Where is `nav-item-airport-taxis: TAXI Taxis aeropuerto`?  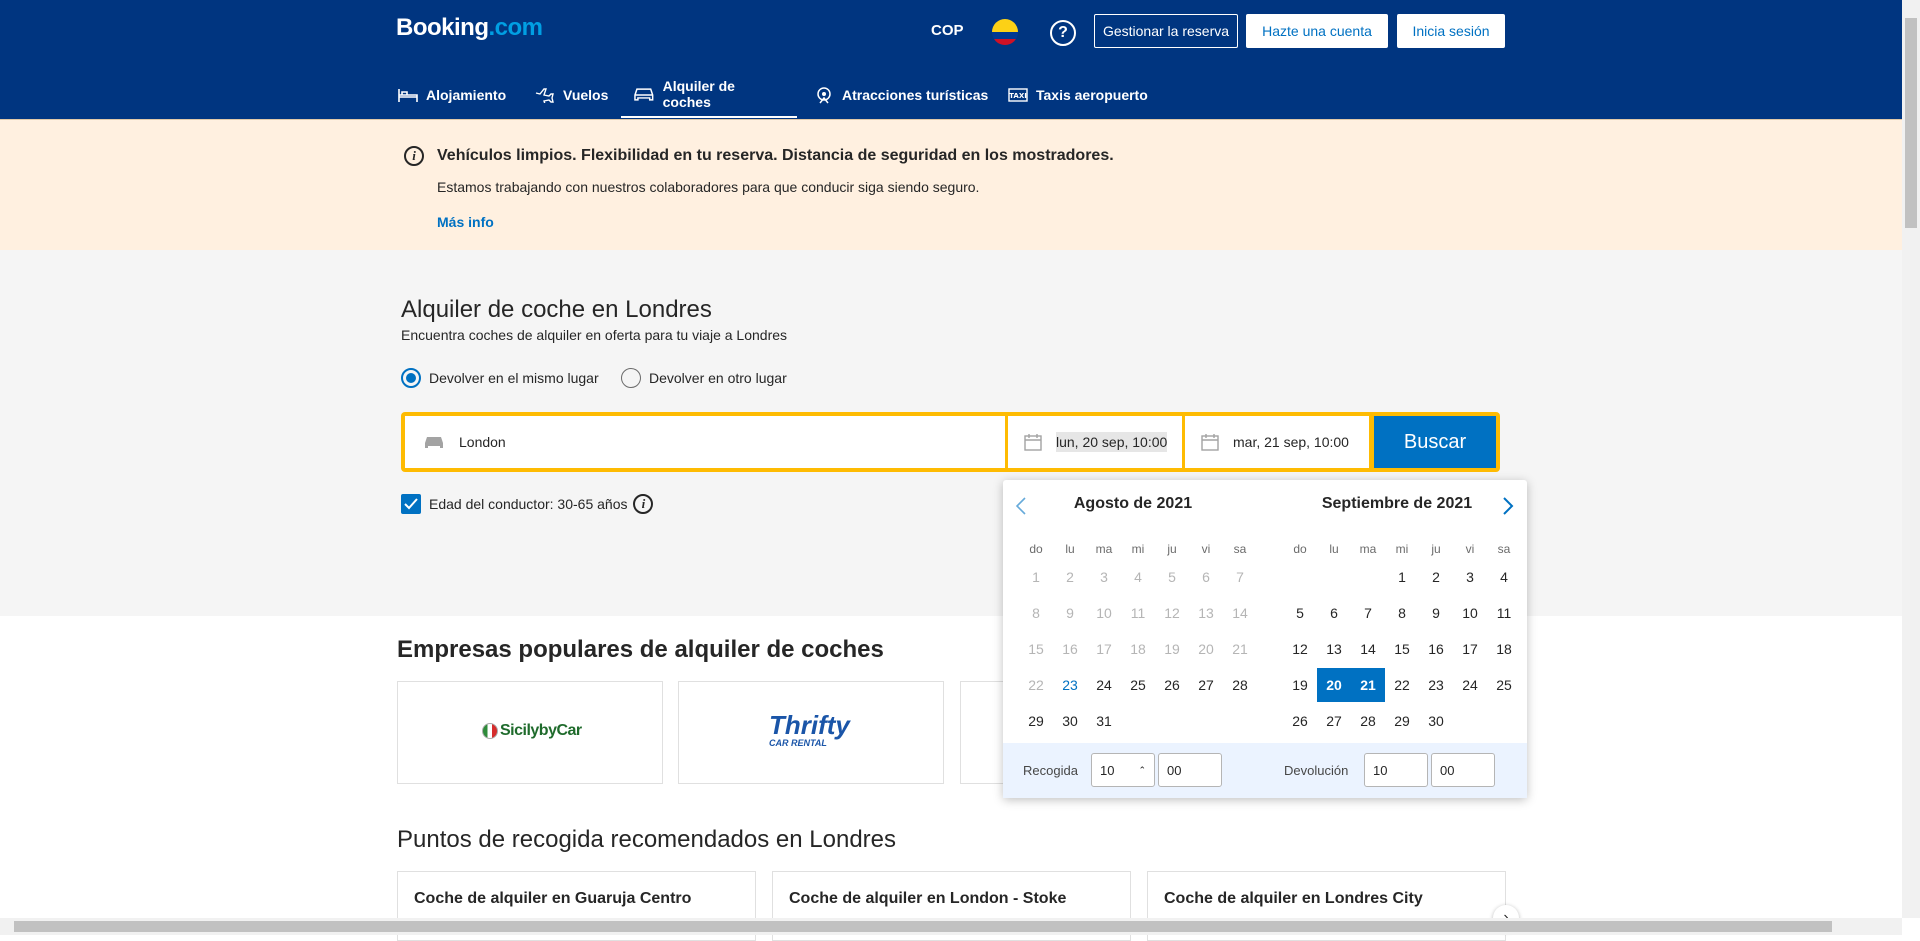 nav-item-airport-taxis: TAXI Taxis aeropuerto is located at coordinates (1078, 95).